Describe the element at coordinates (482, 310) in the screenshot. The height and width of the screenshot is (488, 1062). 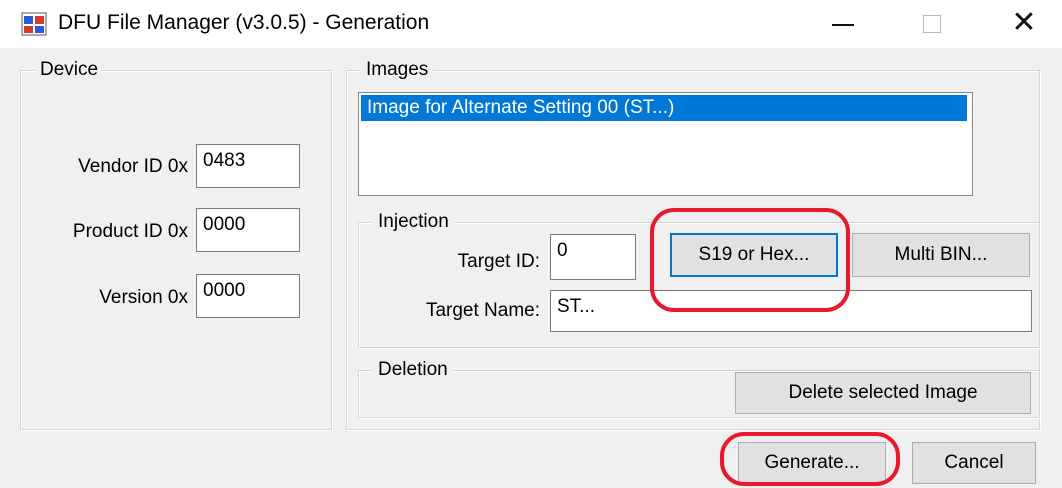
I see `target-name-label: Target Name:` at that location.